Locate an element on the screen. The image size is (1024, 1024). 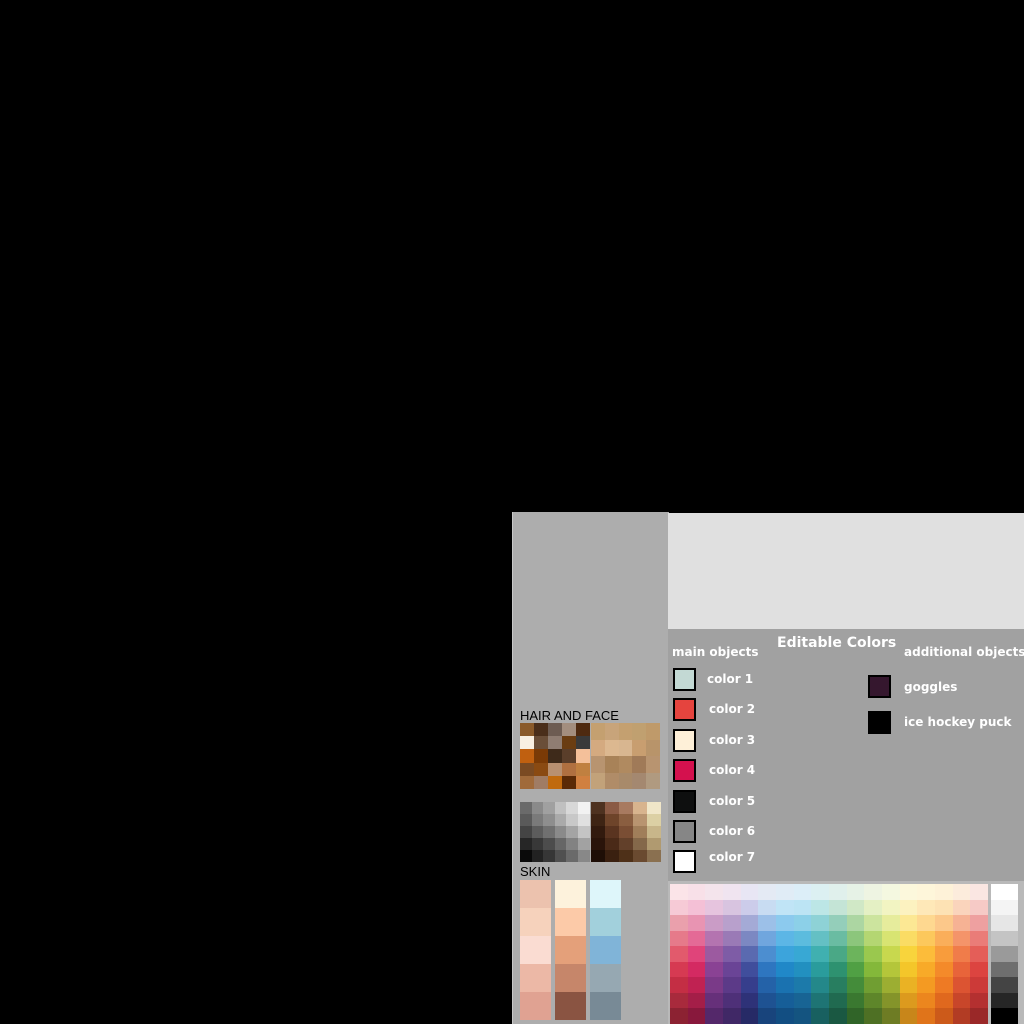
color-2-swatch is located at coordinates (684, 709).